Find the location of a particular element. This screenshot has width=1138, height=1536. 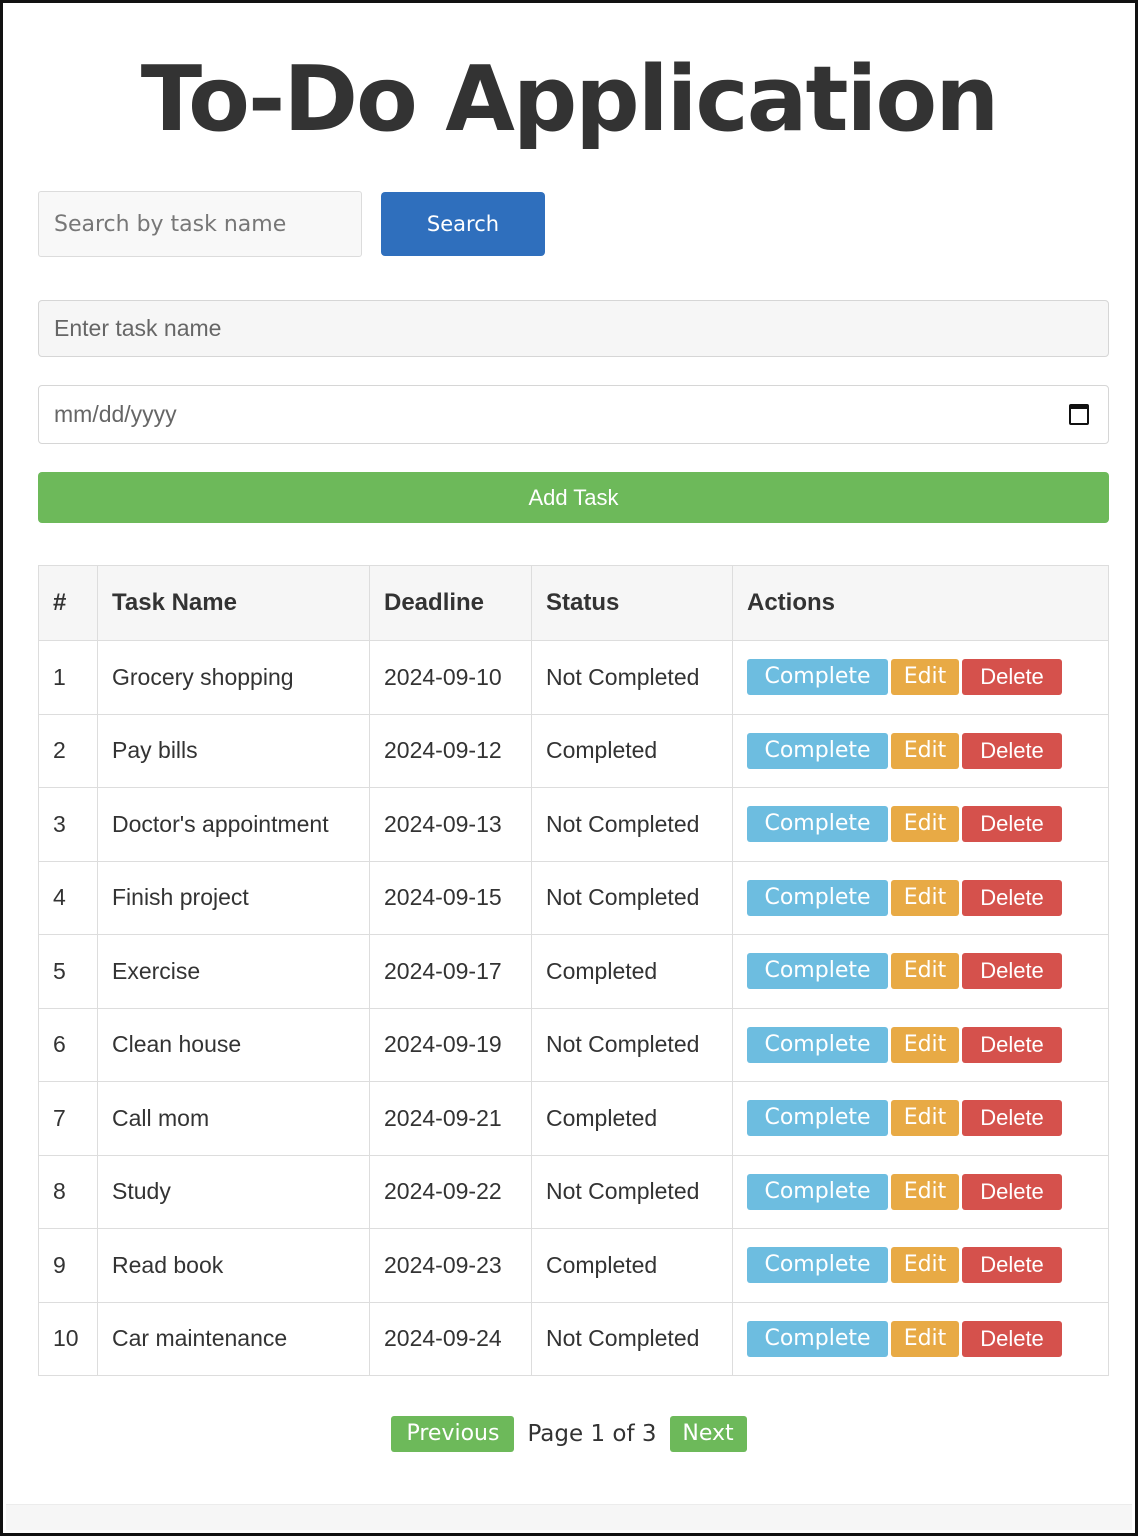

footer-strip is located at coordinates (569, 1517).